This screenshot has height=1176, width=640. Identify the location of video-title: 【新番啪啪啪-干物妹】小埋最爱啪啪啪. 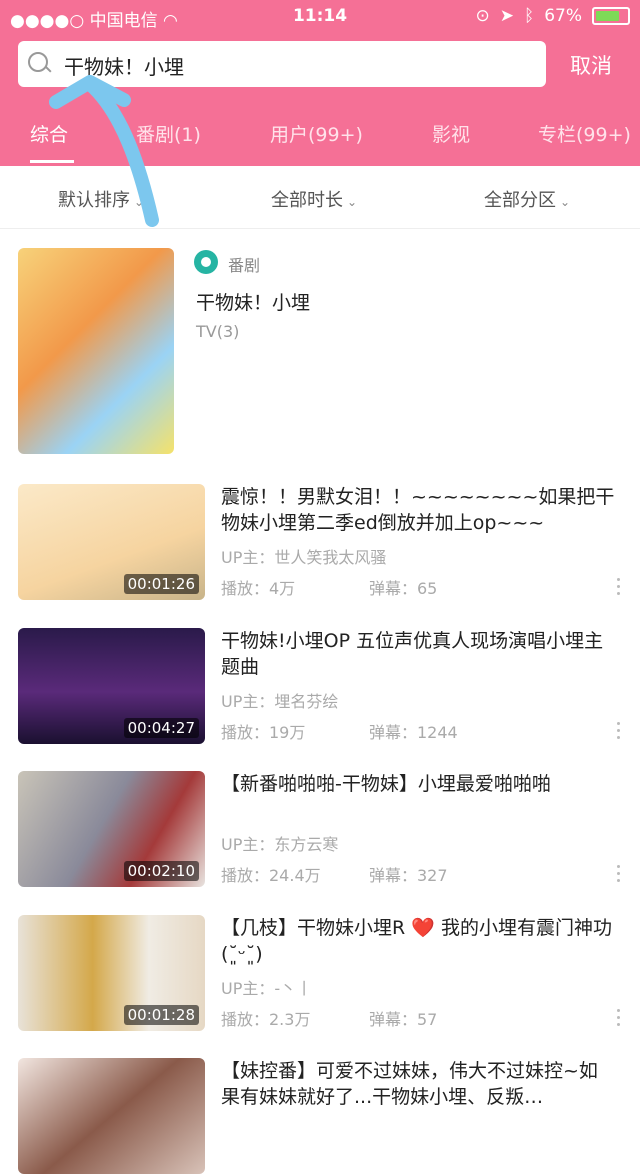
(418, 784).